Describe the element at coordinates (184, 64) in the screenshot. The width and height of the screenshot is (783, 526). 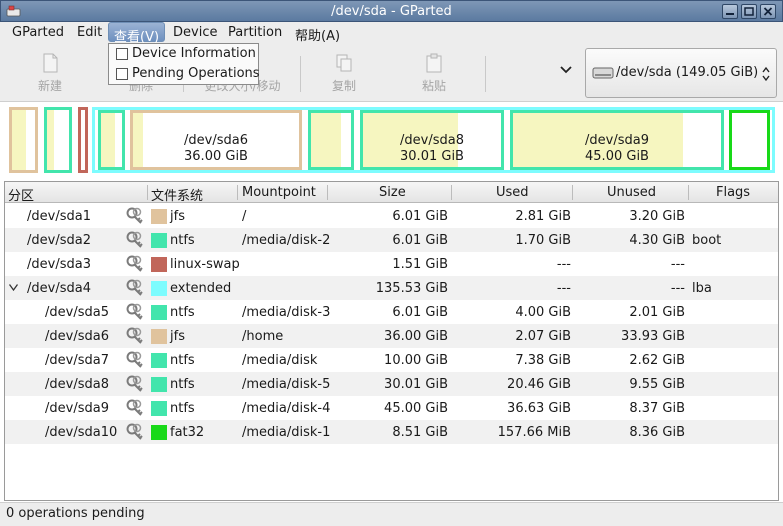
I see `view-menu-dropdown: Device Information Pending Operations` at that location.